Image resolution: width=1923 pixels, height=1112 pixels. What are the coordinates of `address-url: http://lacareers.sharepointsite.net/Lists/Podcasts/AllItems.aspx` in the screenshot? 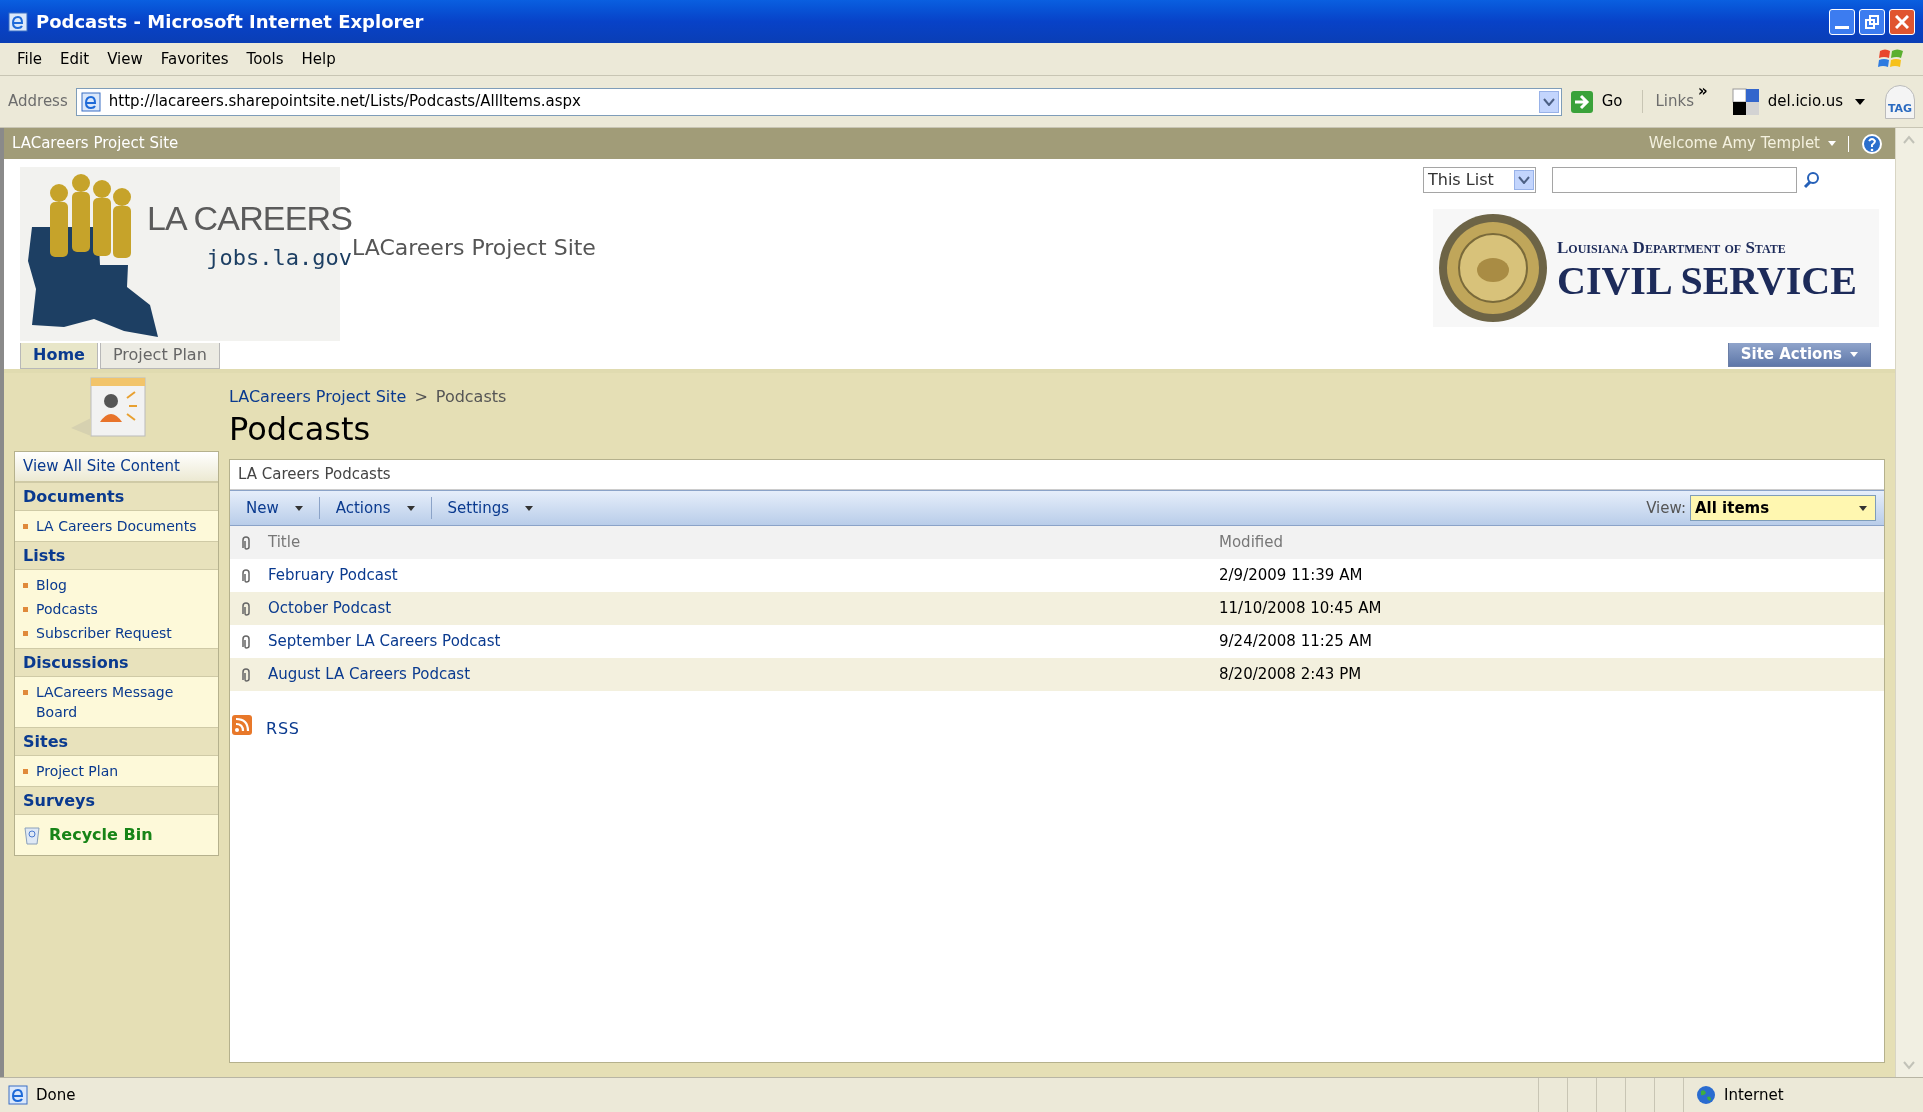 It's located at (345, 102).